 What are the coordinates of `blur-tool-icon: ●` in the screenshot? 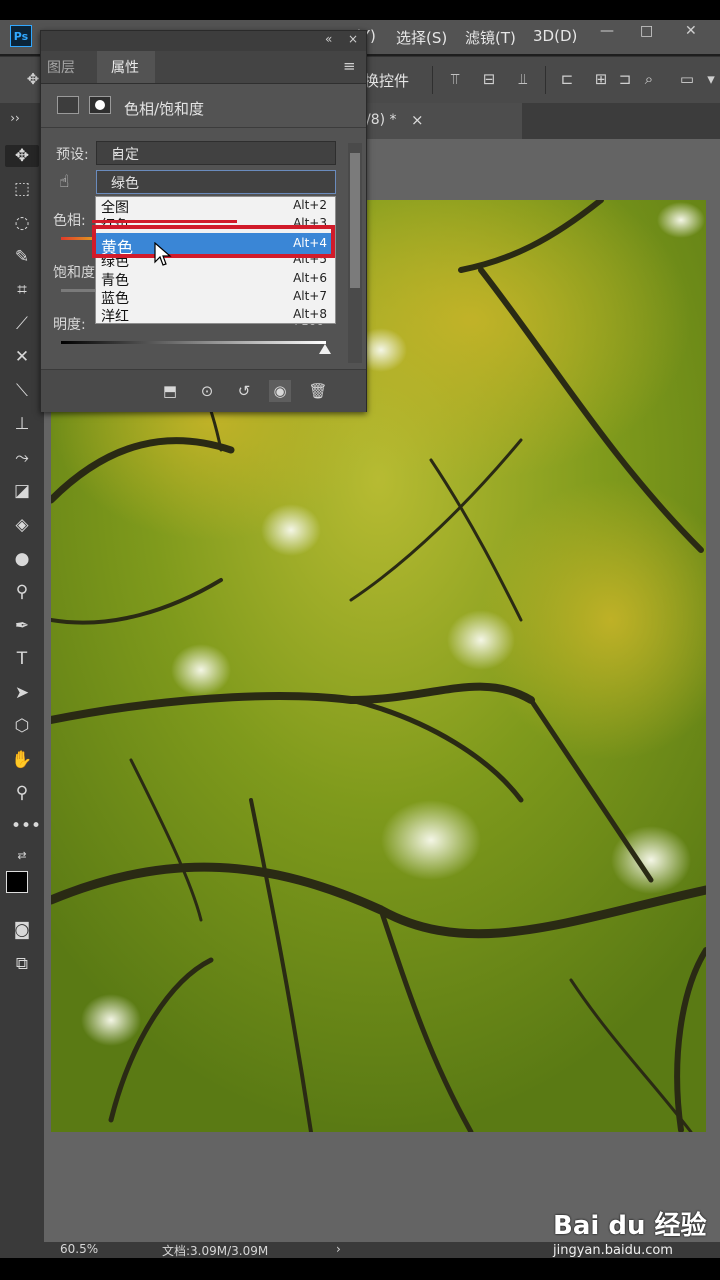 It's located at (22, 559).